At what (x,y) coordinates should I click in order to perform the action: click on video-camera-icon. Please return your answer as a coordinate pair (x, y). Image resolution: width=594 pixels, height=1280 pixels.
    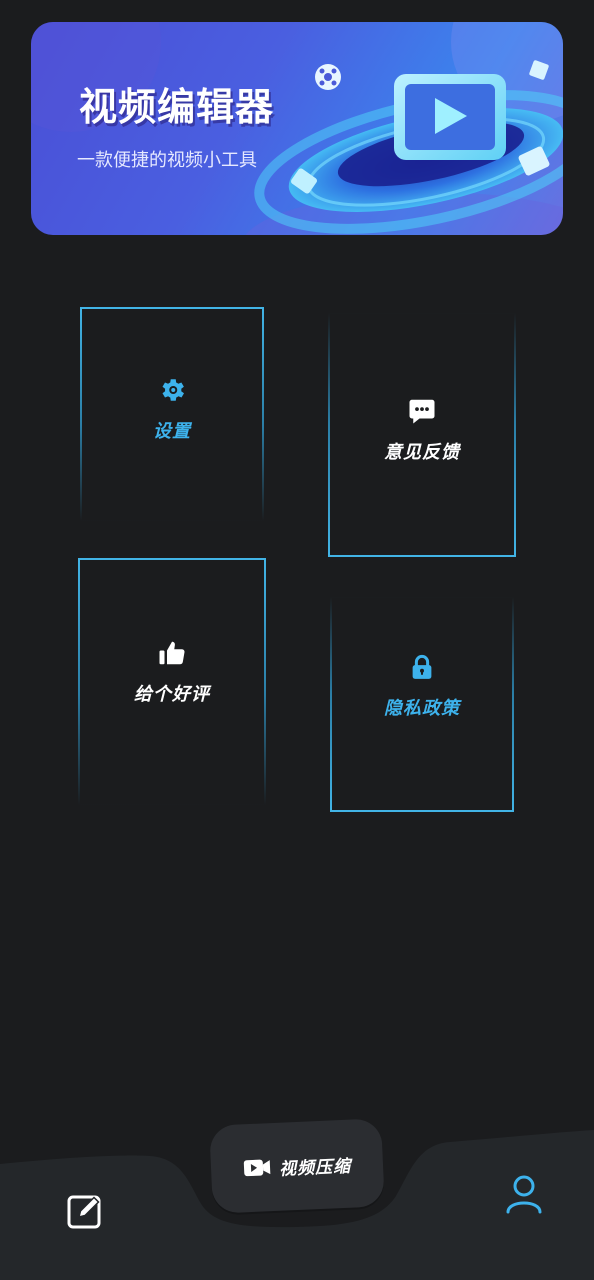
    Looking at the image, I should click on (257, 1168).